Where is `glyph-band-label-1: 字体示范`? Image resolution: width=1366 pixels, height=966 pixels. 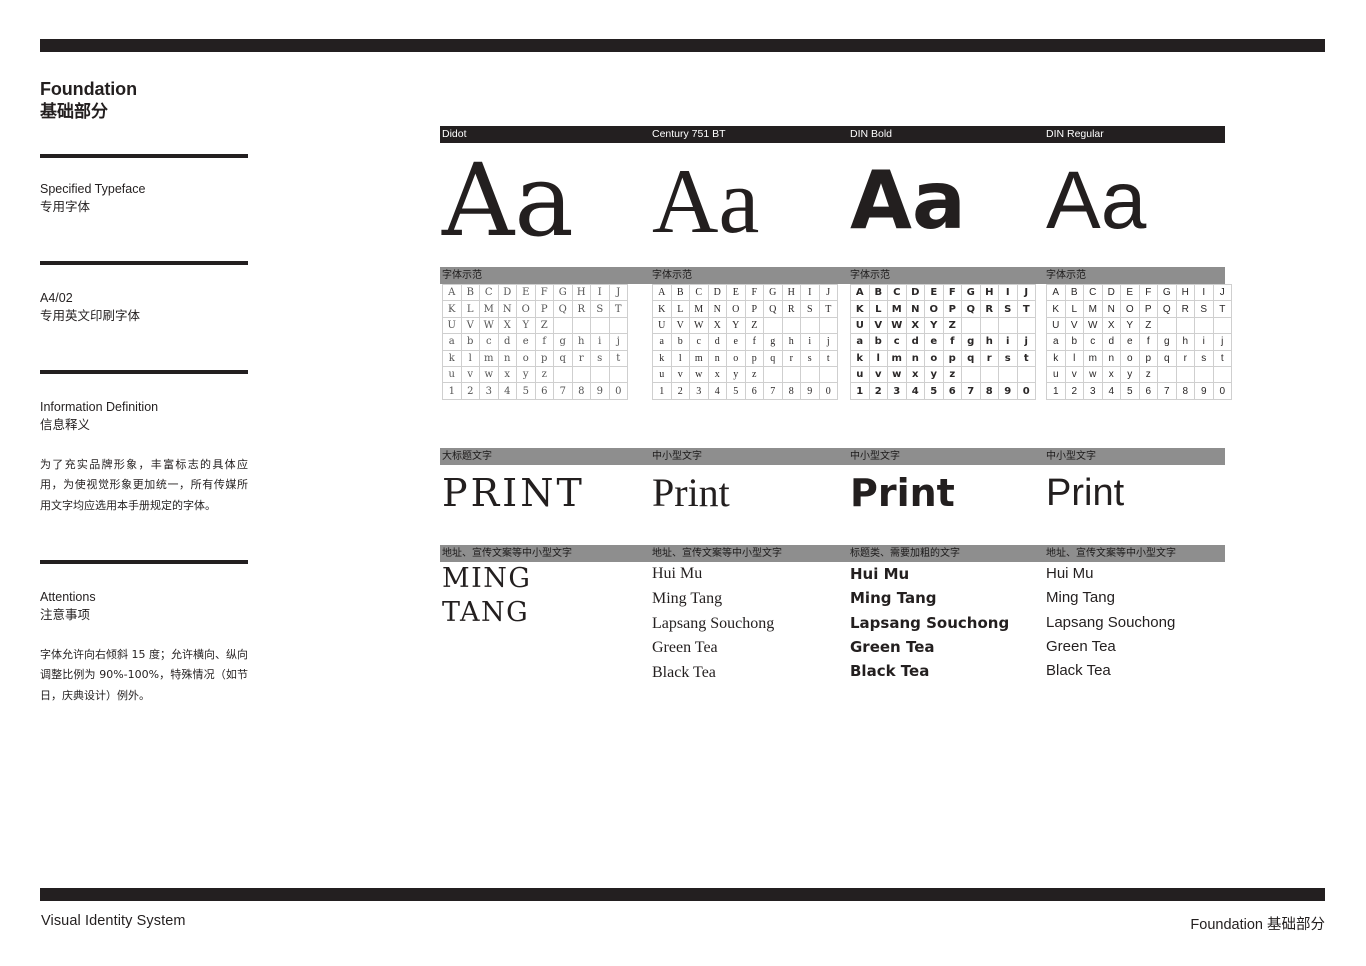 glyph-band-label-1: 字体示范 is located at coordinates (462, 275).